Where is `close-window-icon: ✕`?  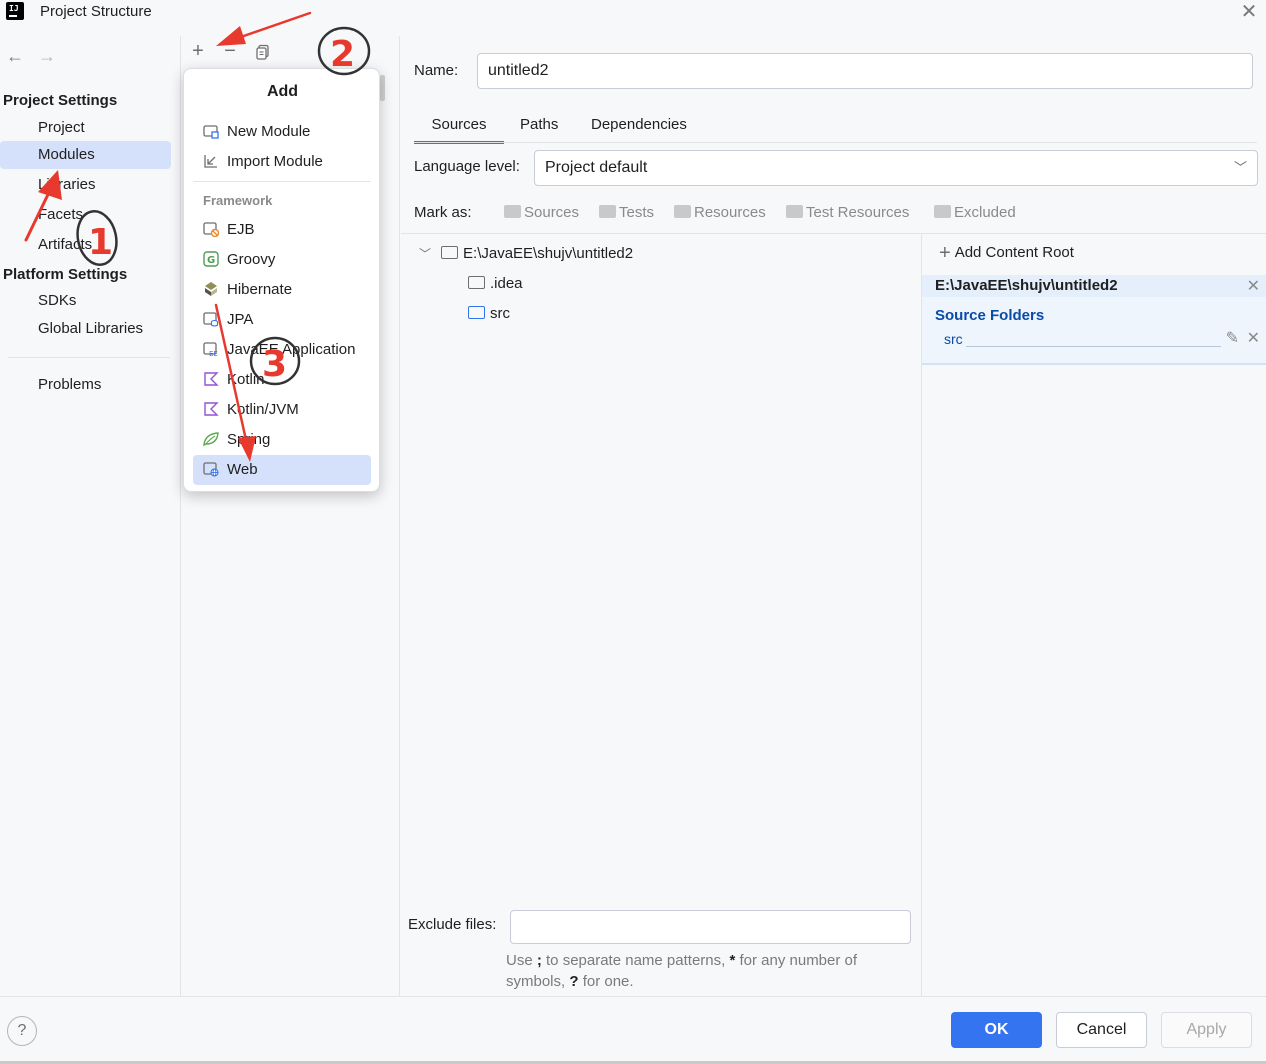
close-window-icon: ✕ is located at coordinates (1249, 12).